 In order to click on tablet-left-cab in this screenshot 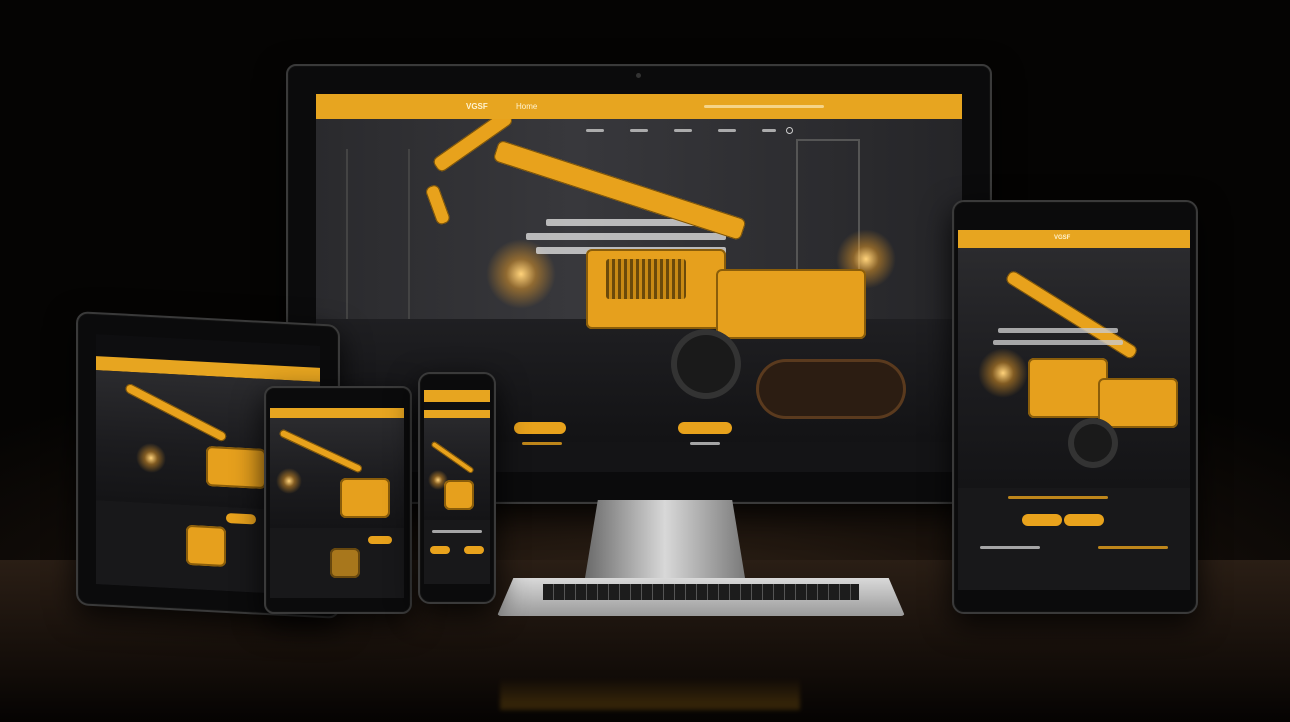, I will do `click(236, 467)`.